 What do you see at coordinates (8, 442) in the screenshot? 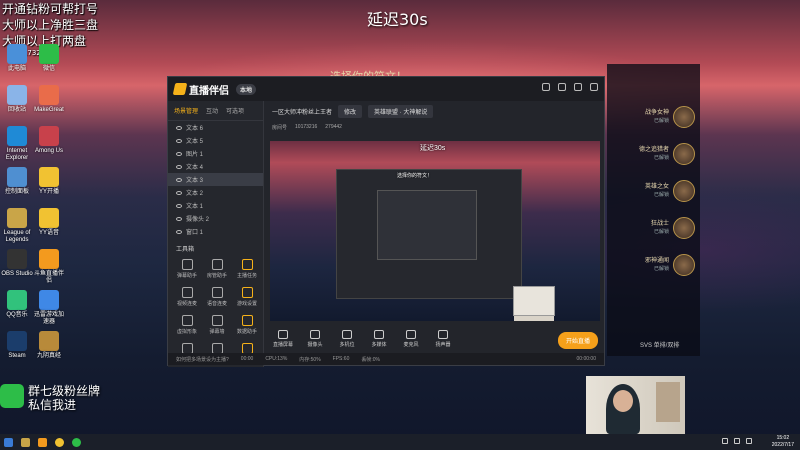
I see `start-icon` at bounding box center [8, 442].